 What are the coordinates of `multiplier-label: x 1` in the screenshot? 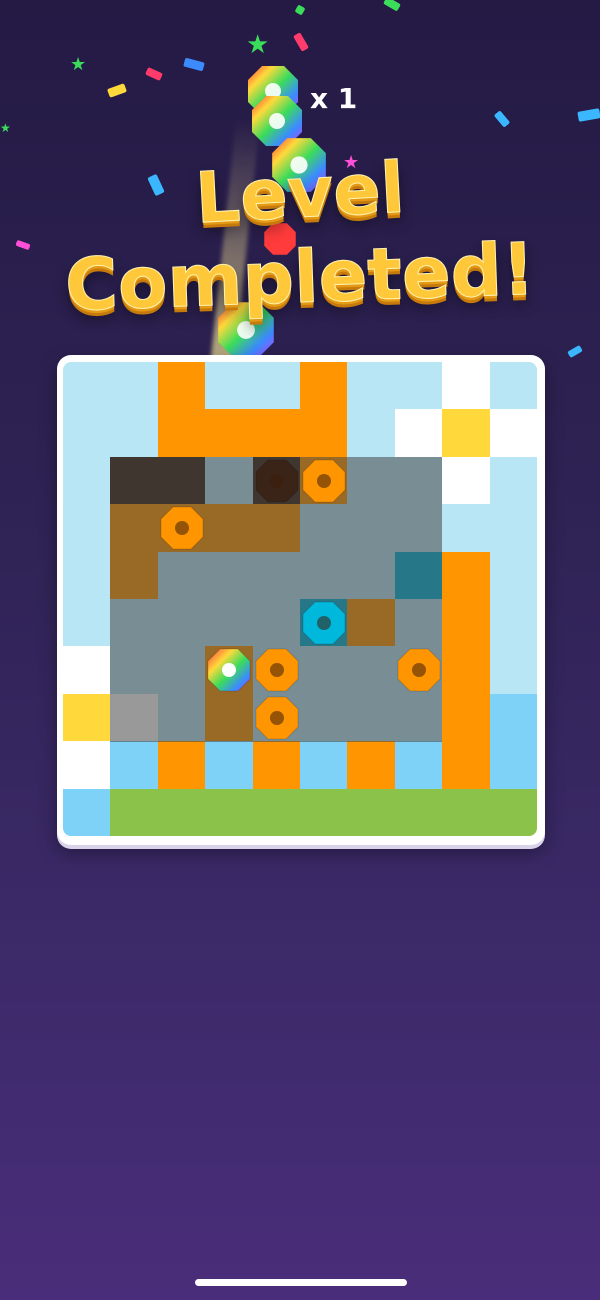 It's located at (334, 98).